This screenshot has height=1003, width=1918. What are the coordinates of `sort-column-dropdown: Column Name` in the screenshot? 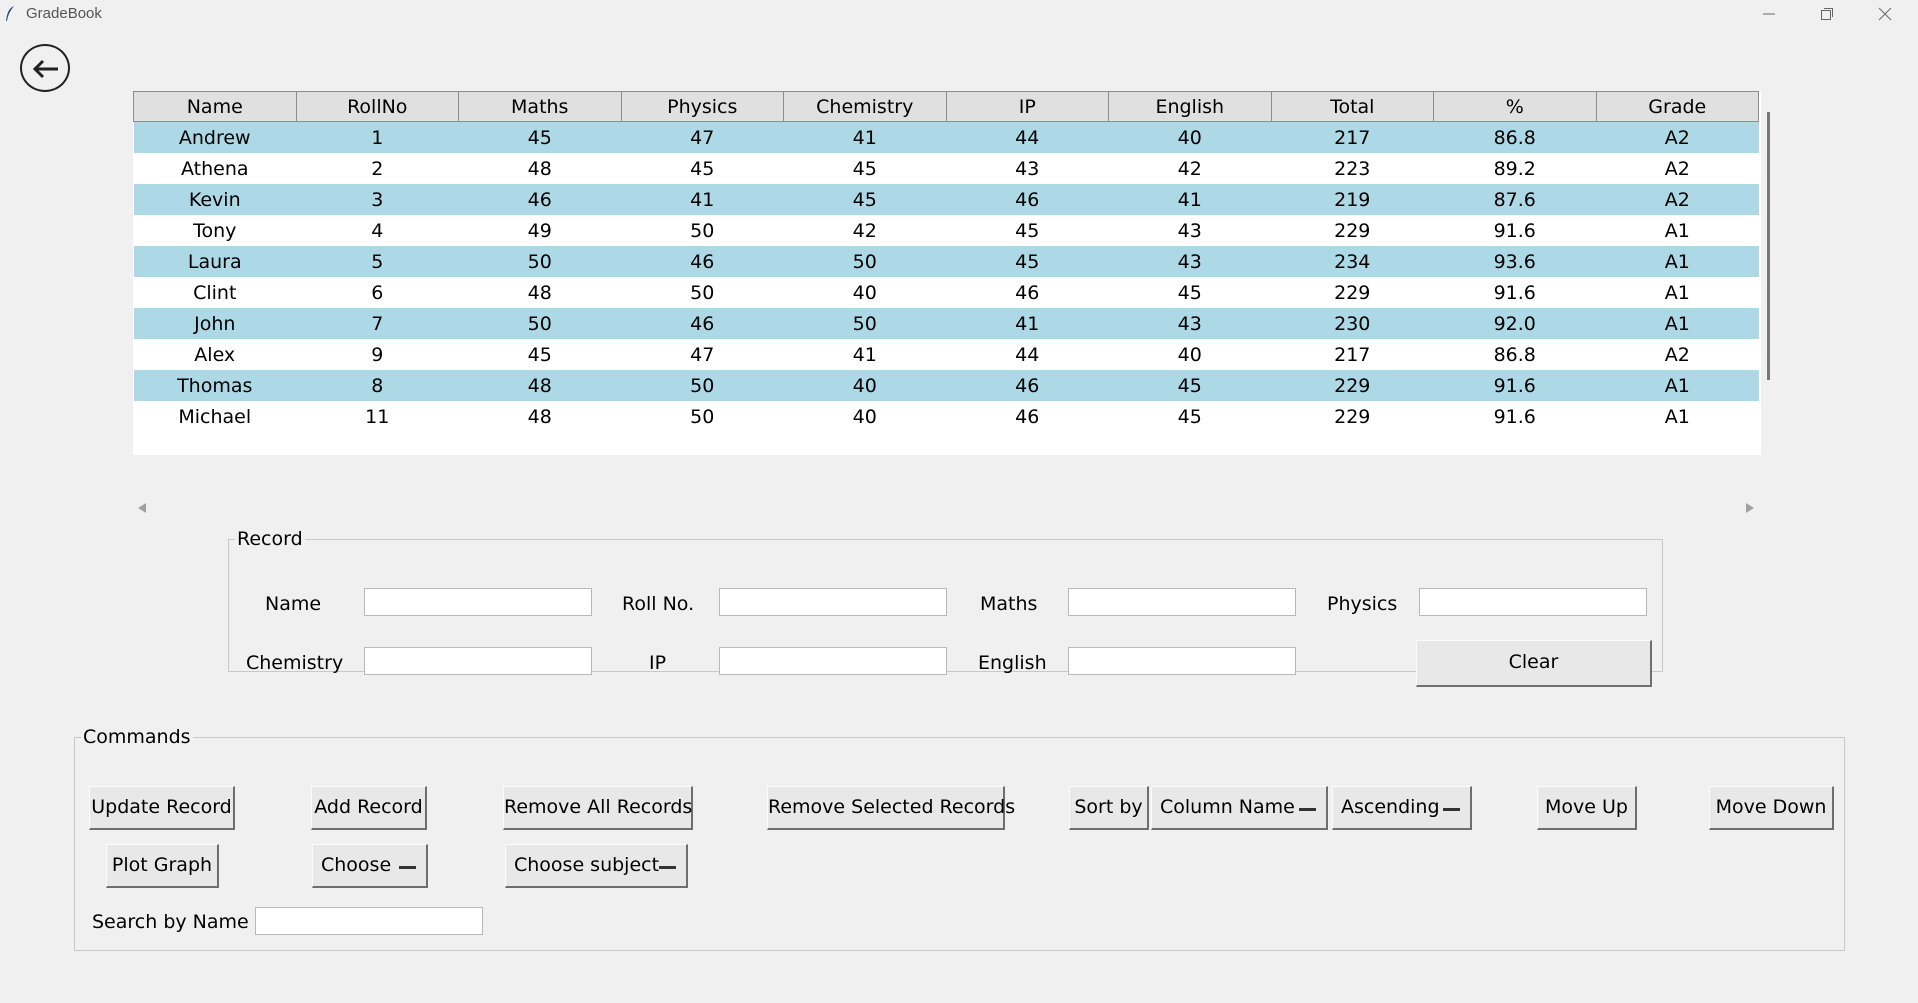 It's located at (1239, 808).